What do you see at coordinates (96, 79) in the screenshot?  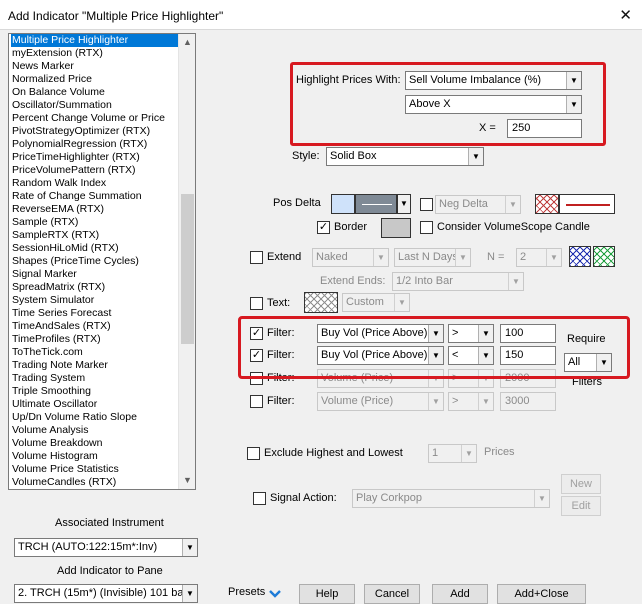 I see `list-item: Normalized Price` at bounding box center [96, 79].